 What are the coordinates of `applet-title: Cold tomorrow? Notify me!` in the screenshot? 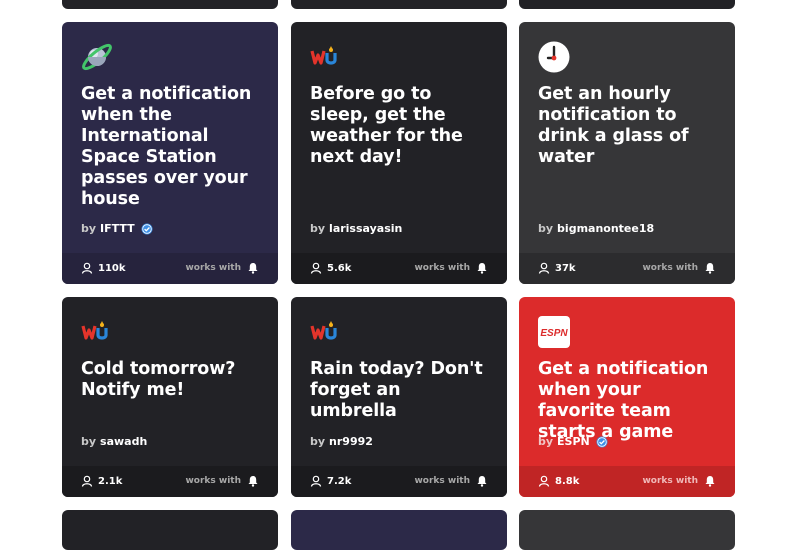 It's located at (158, 379).